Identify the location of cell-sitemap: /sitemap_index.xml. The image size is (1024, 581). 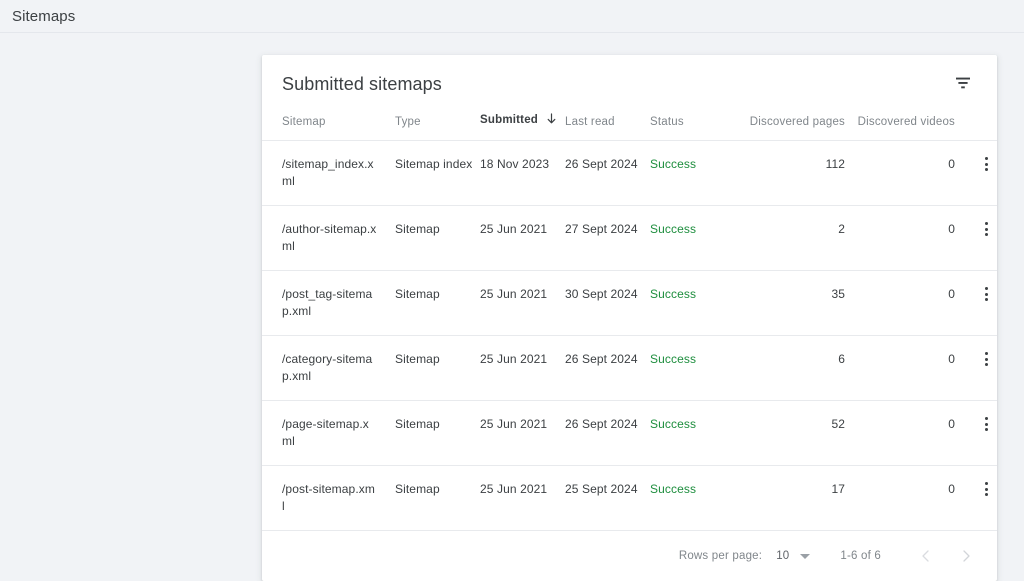
(328, 173).